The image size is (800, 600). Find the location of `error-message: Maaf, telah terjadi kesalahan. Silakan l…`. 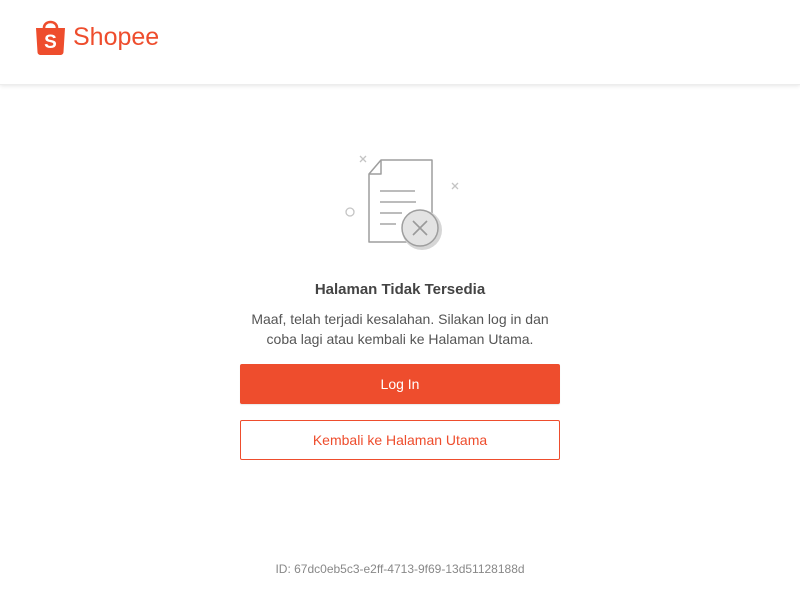

error-message: Maaf, telah terjadi kesalahan. Silakan l… is located at coordinates (400, 329).